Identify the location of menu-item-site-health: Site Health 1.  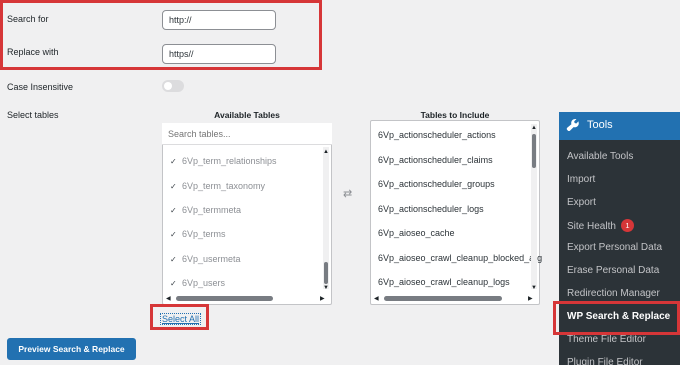
(600, 225).